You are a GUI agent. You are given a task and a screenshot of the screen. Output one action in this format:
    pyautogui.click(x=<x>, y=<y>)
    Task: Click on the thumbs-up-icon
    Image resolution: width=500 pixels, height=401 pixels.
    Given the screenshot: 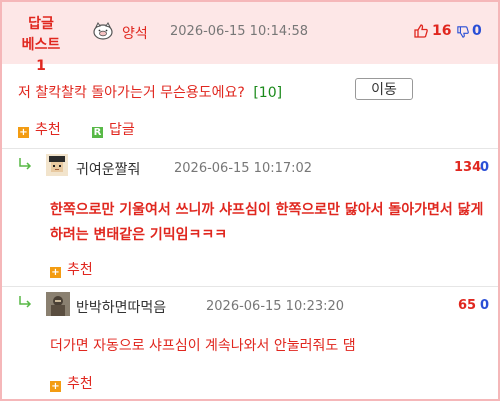 What is the action you would take?
    pyautogui.click(x=421, y=31)
    